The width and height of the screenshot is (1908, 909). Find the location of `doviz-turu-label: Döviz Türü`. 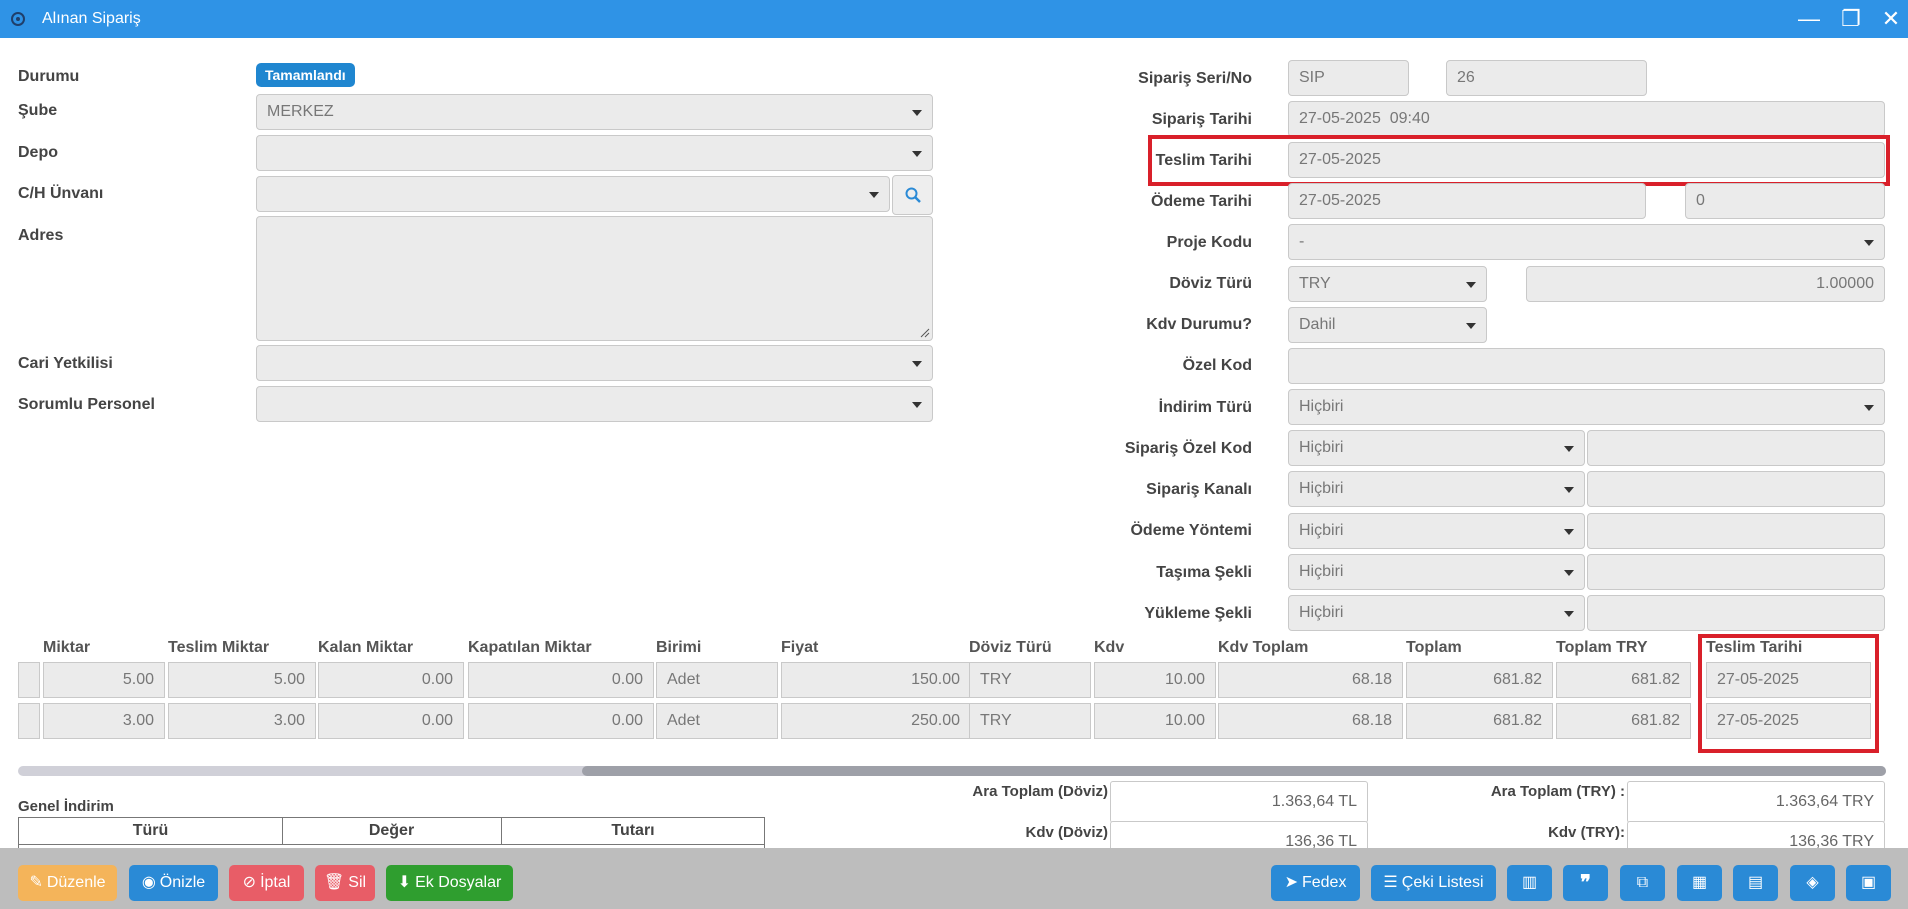

doviz-turu-label: Döviz Türü is located at coordinates (1210, 283).